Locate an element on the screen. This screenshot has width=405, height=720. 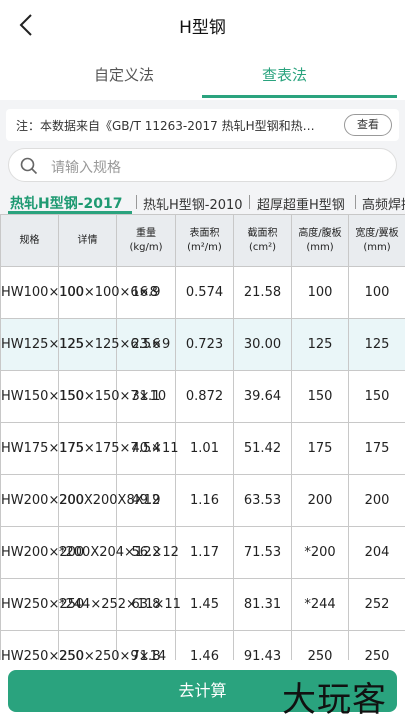
category-tab-hf-welded: 高频焊接 is located at coordinates (383, 203).